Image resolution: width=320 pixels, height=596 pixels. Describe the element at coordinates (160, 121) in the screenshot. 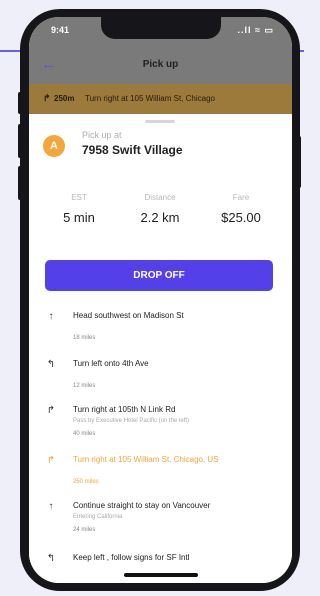

I see `drag-handle` at that location.